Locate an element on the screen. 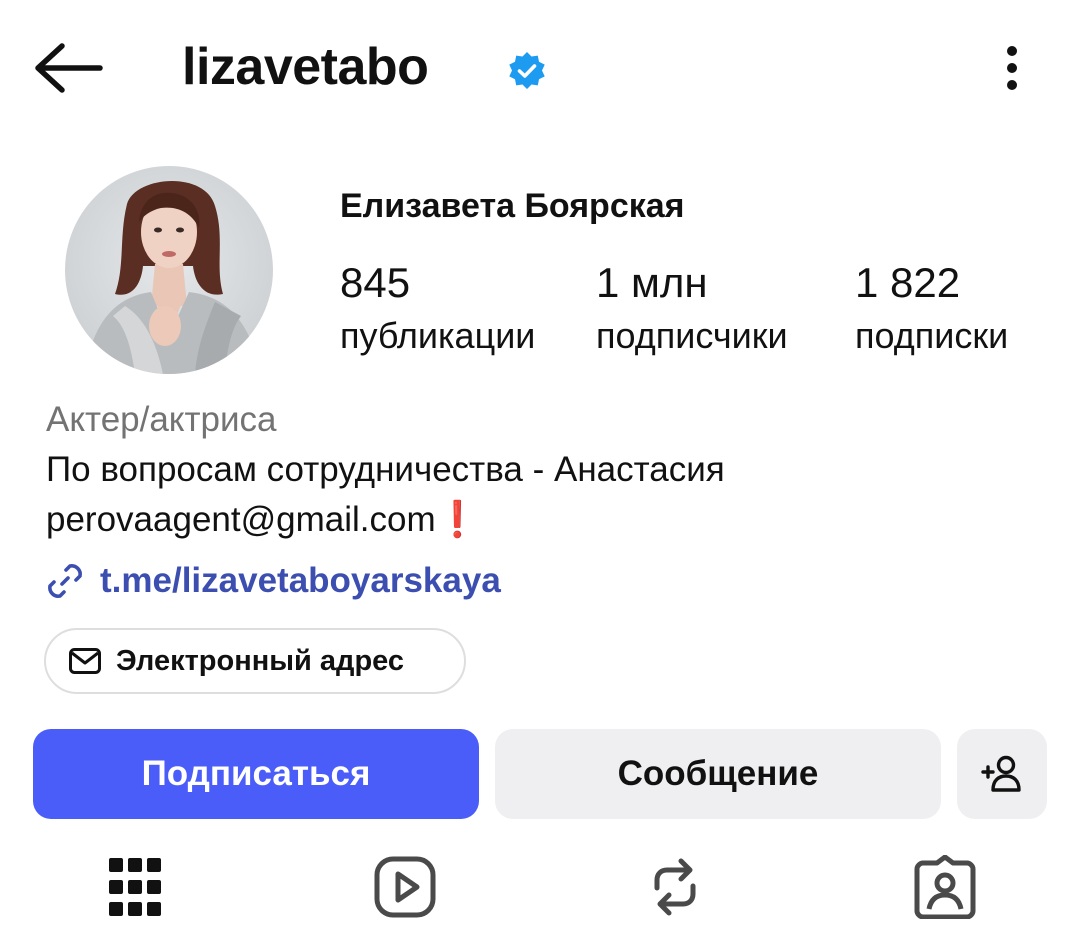  more-options-button is located at coordinates (1013, 68).